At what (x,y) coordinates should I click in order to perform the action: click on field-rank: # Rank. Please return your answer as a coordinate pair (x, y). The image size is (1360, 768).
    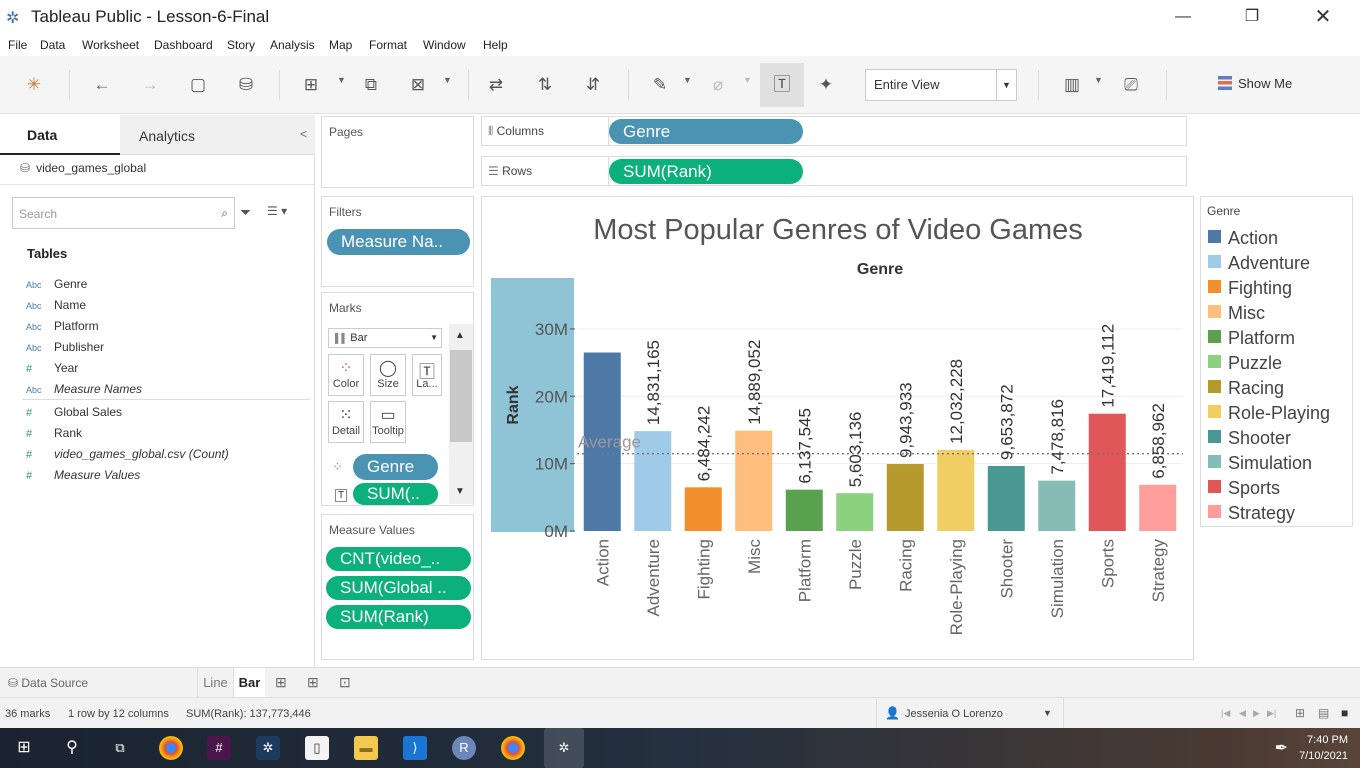
    Looking at the image, I should click on (54, 433).